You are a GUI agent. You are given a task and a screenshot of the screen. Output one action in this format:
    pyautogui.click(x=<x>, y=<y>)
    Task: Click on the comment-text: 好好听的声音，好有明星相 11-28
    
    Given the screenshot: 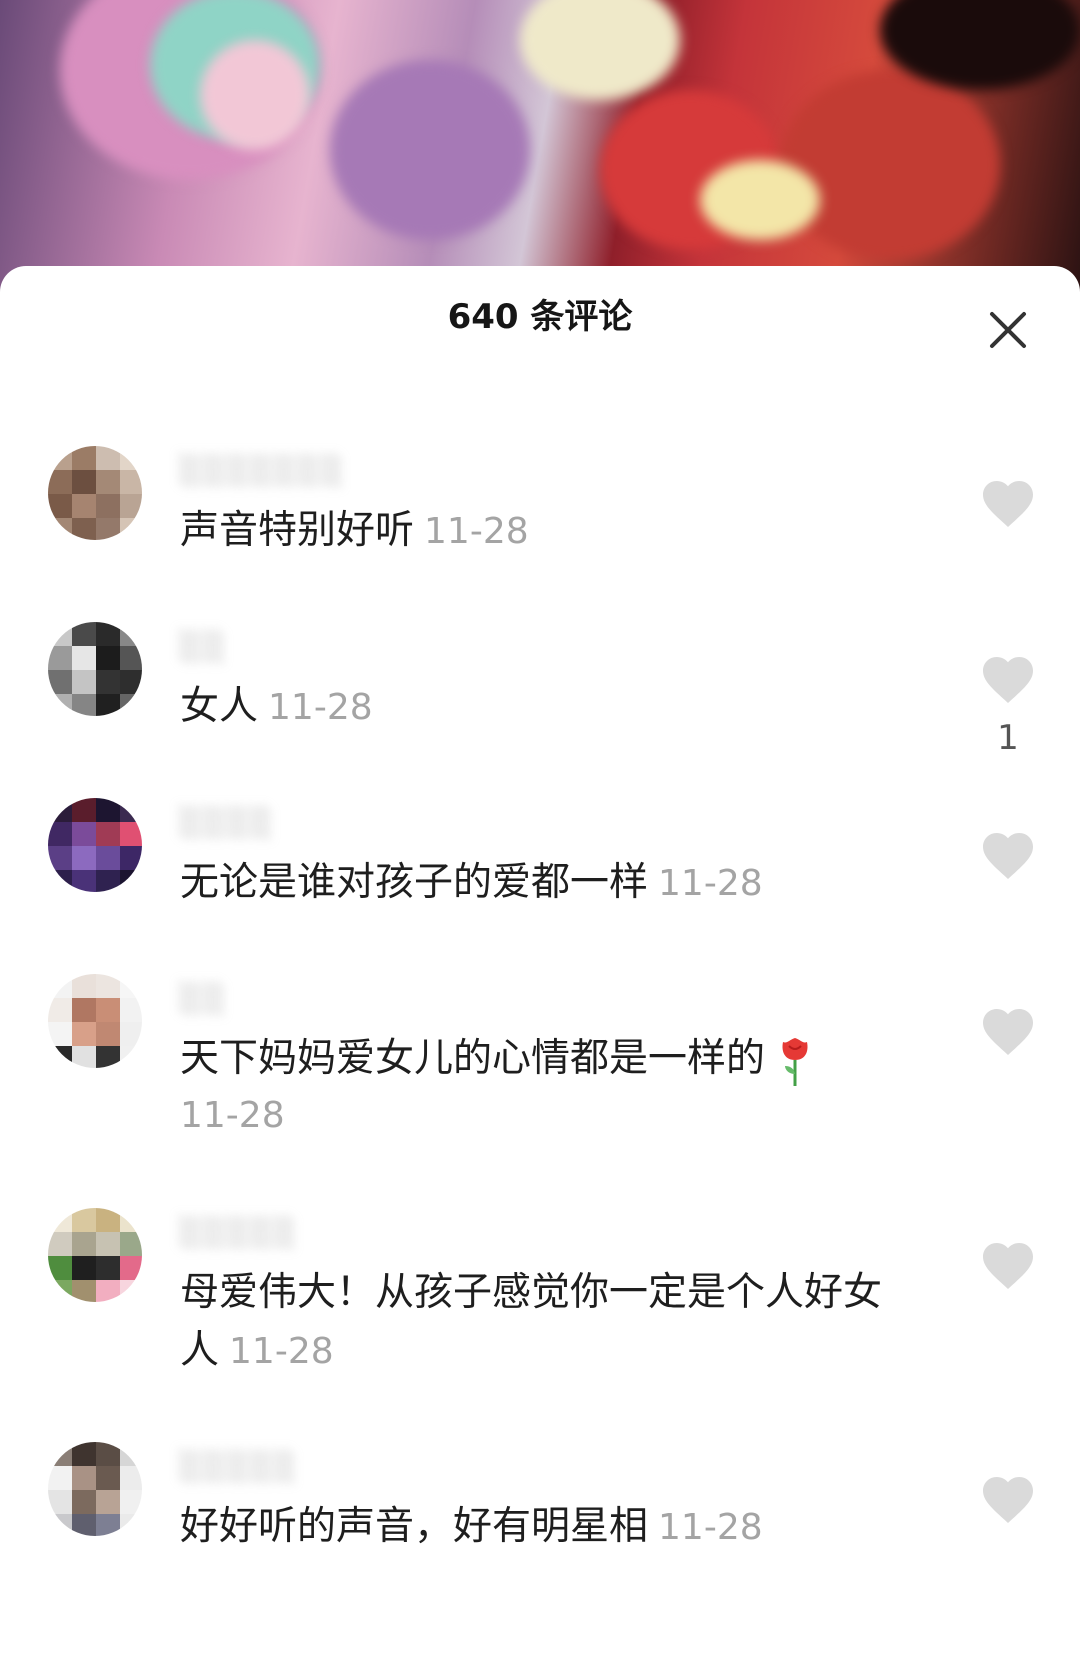 What is the action you would take?
    pyautogui.click(x=550, y=1527)
    